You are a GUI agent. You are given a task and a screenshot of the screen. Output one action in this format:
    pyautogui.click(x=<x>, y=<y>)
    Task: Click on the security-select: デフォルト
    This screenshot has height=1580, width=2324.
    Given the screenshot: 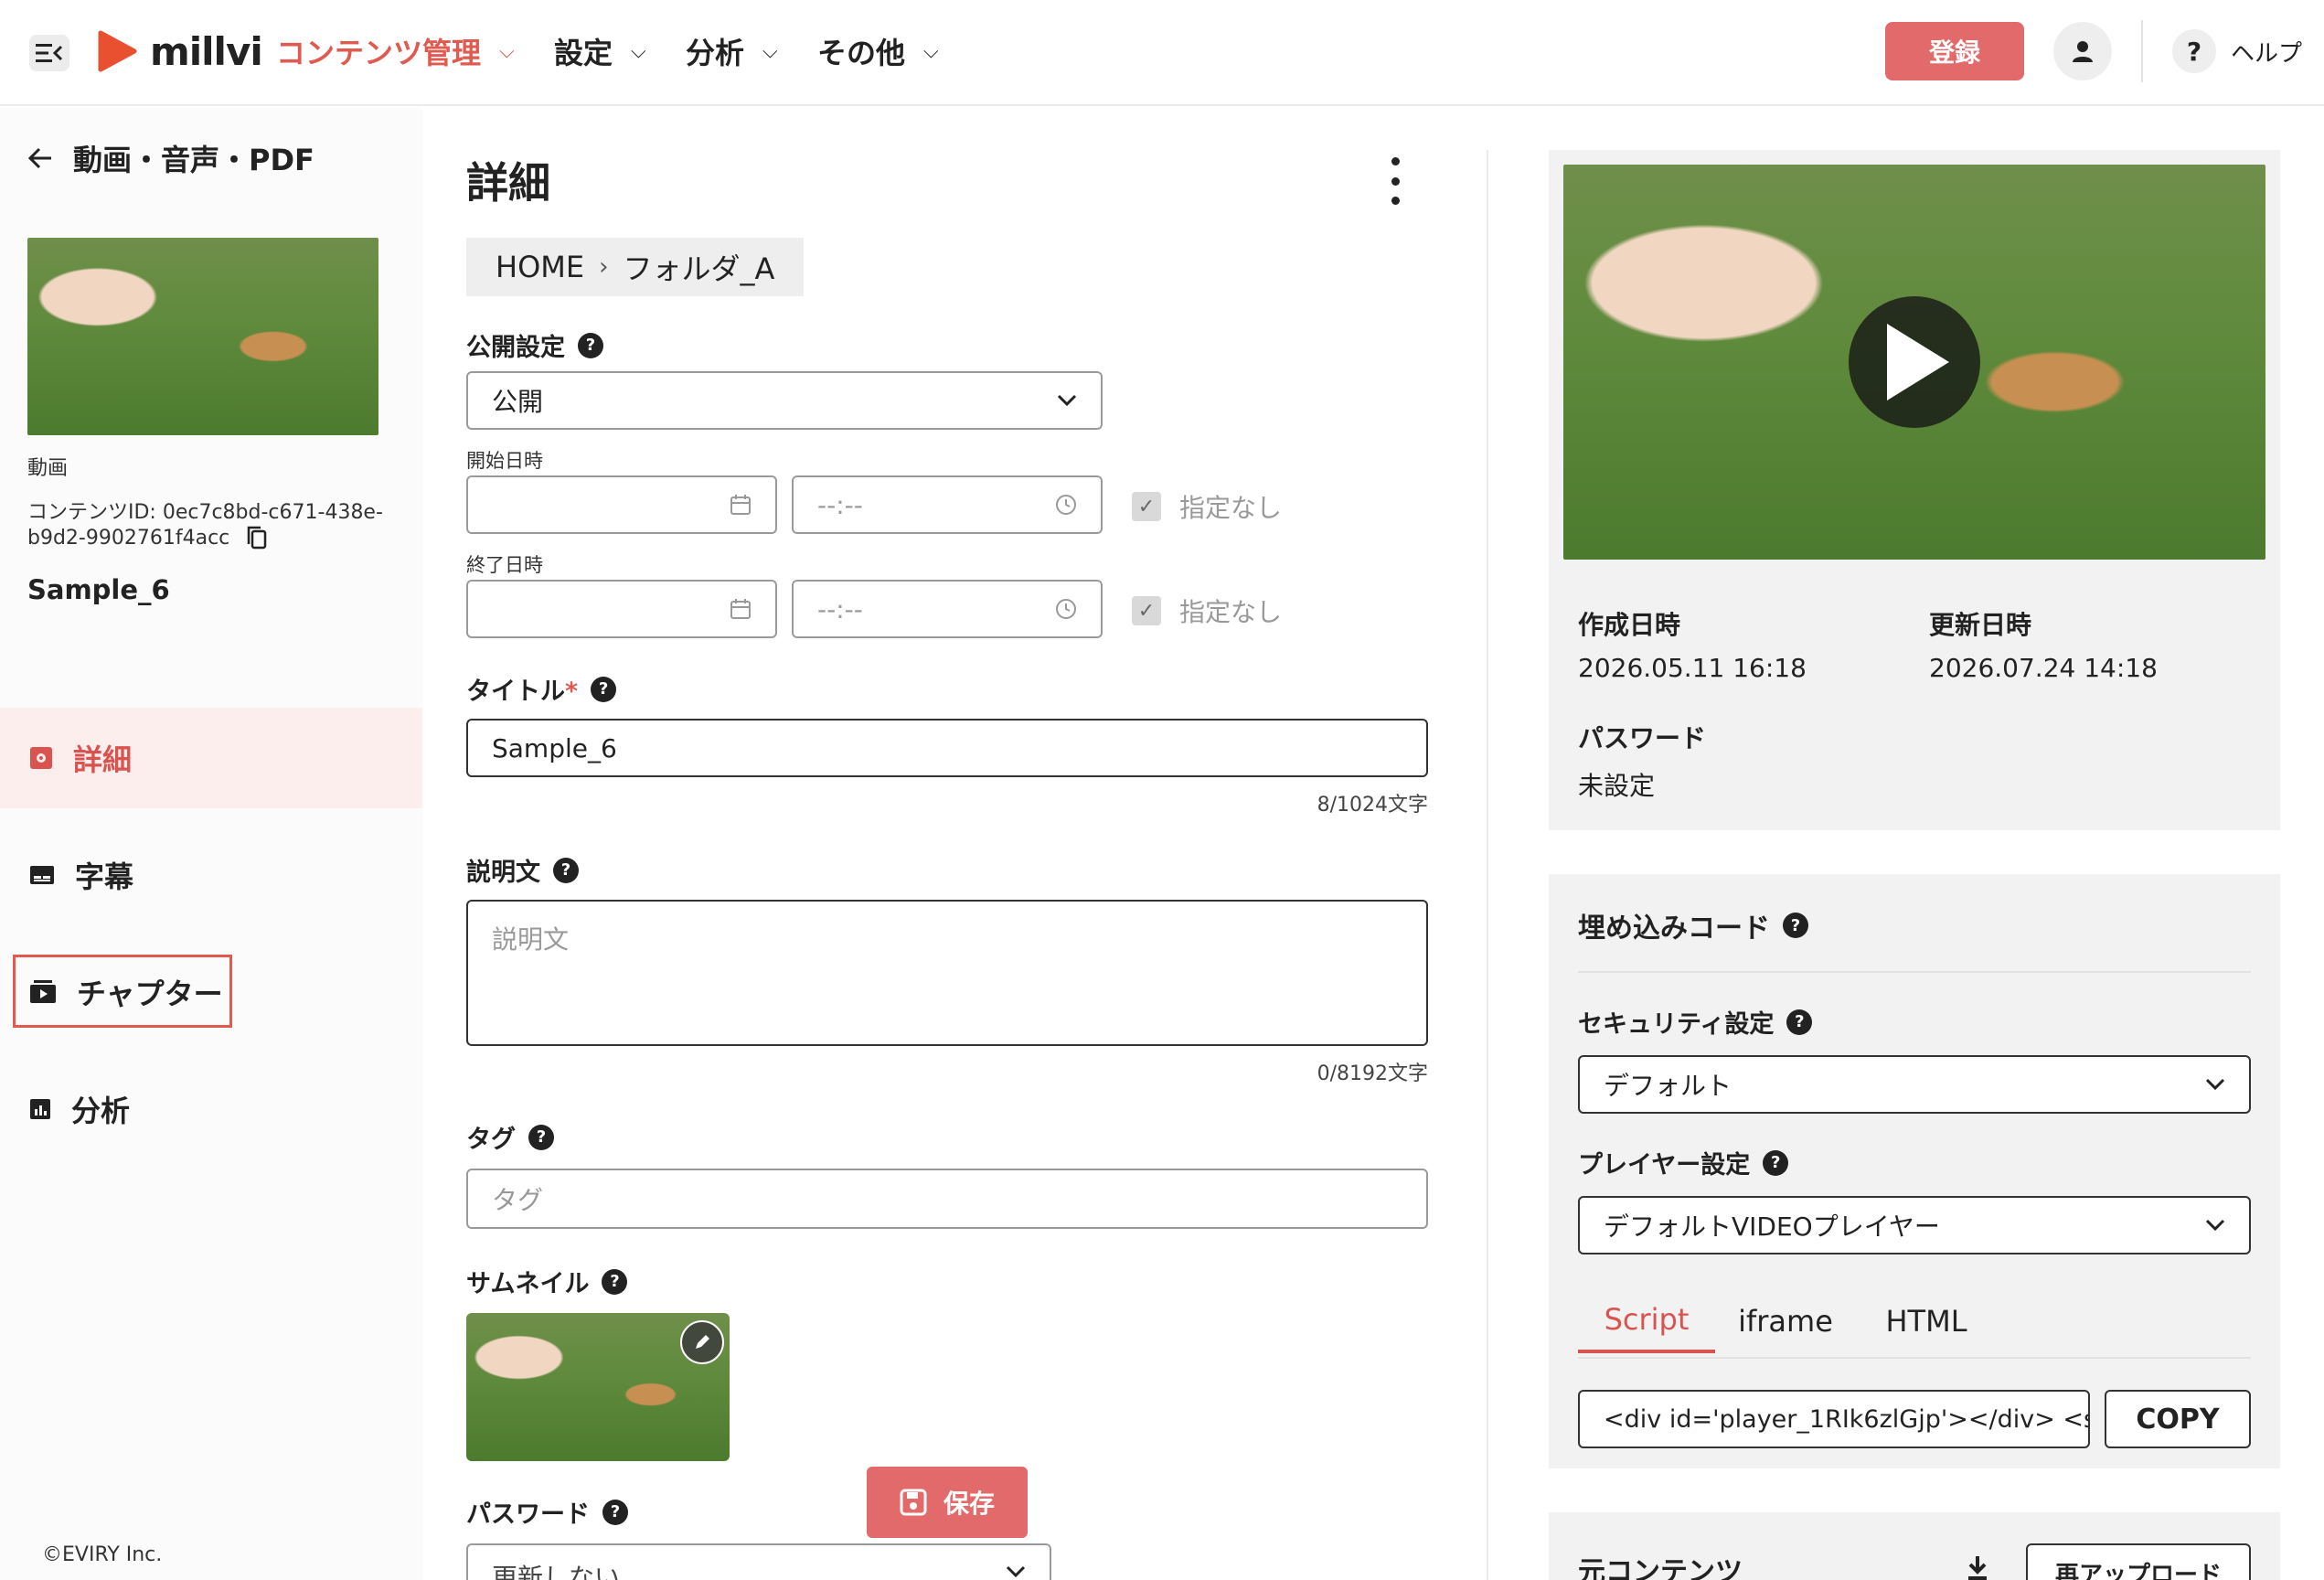 What is the action you would take?
    pyautogui.click(x=1914, y=1084)
    